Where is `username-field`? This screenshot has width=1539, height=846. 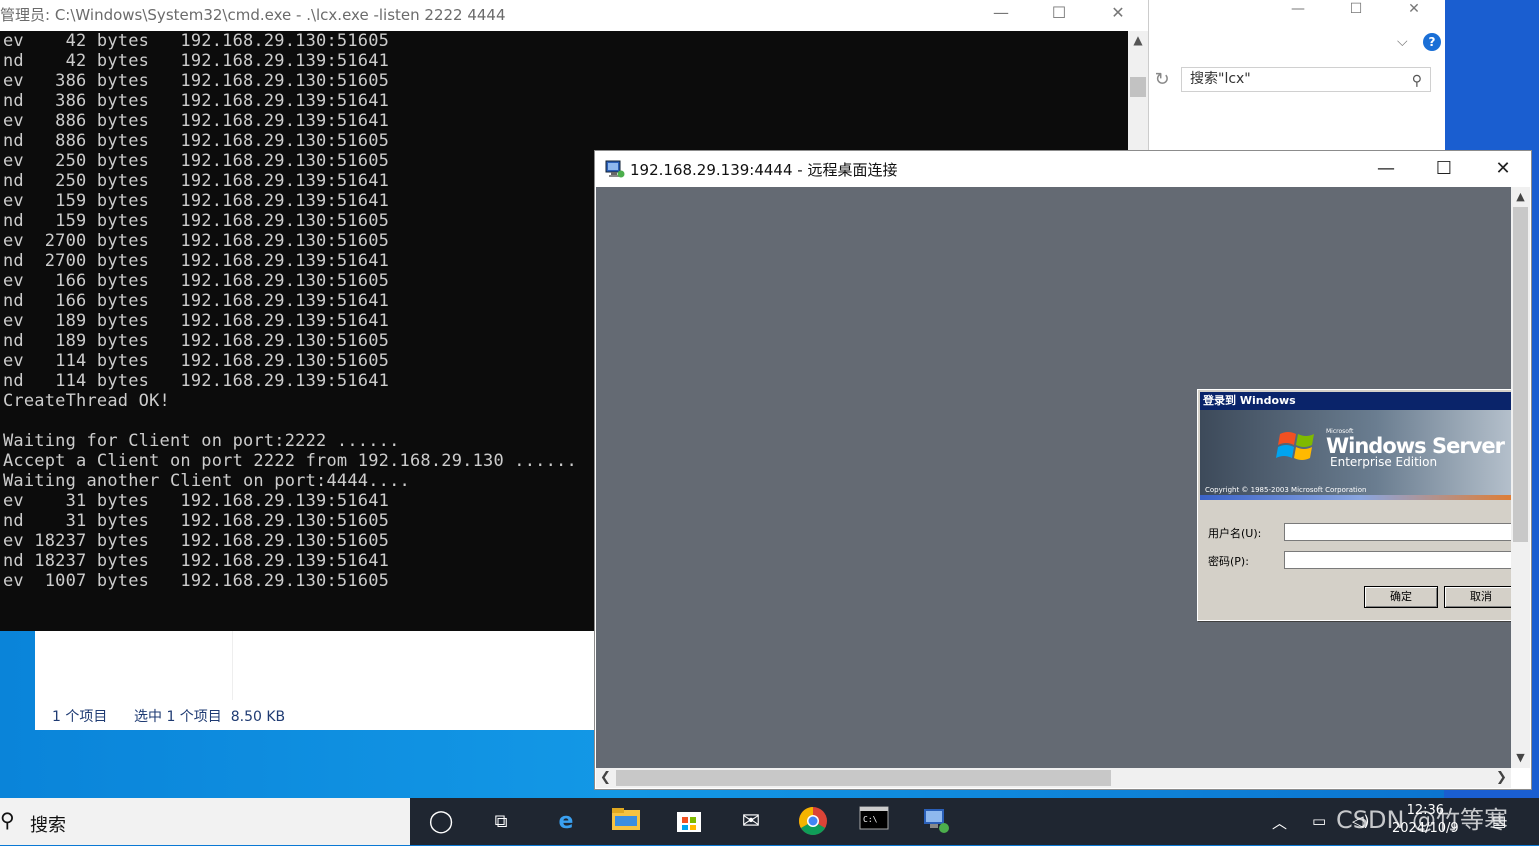
username-field is located at coordinates (1397, 532).